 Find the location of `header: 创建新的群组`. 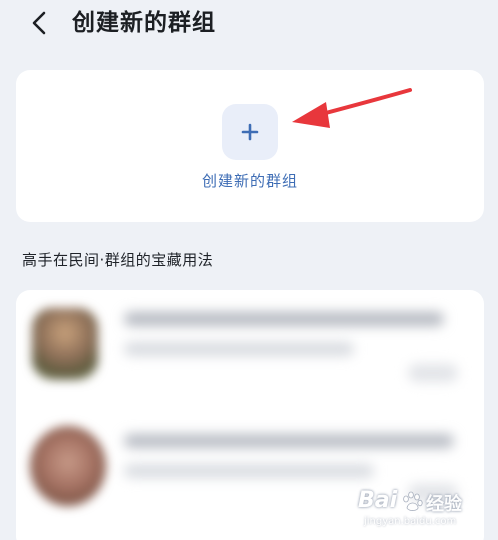

header: 创建新的群组 is located at coordinates (249, 24).